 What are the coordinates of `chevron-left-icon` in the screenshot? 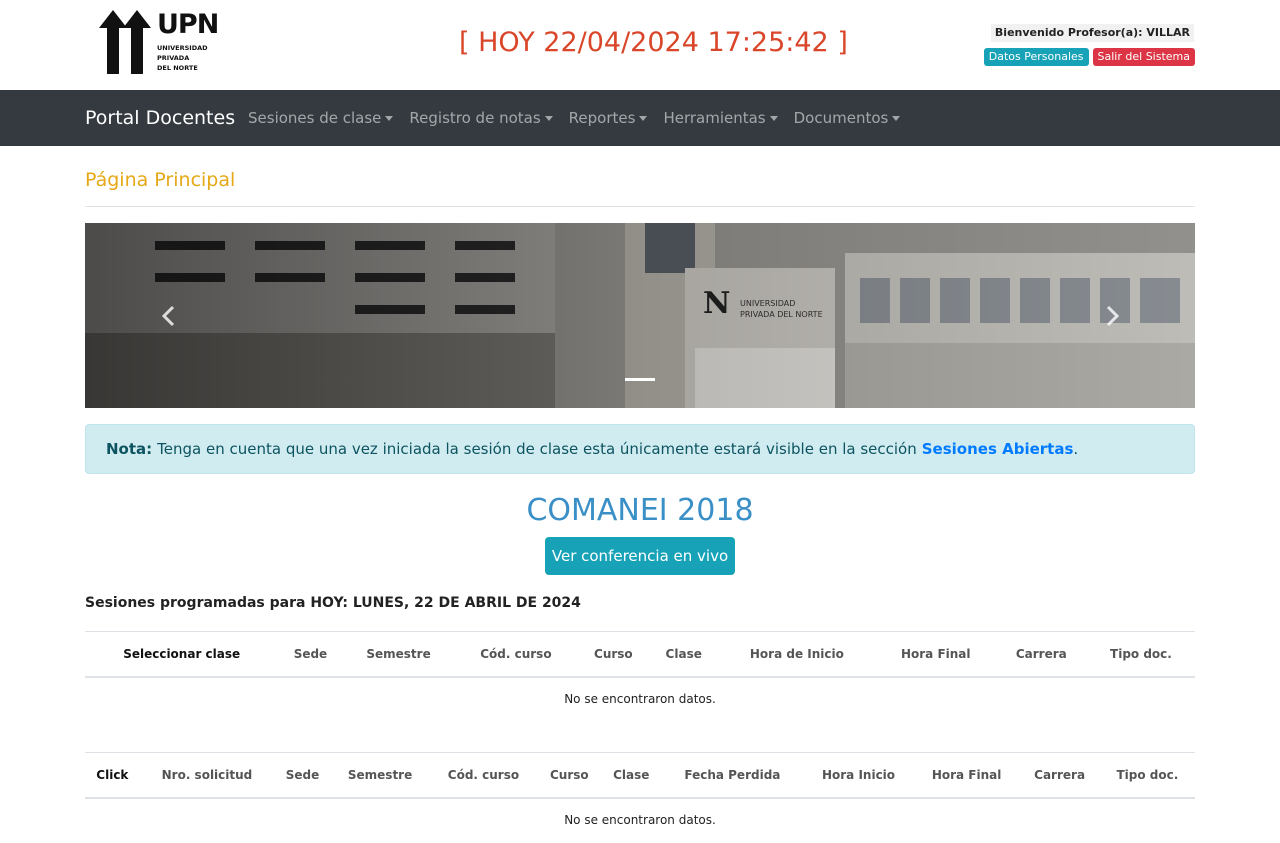 It's located at (167, 315).